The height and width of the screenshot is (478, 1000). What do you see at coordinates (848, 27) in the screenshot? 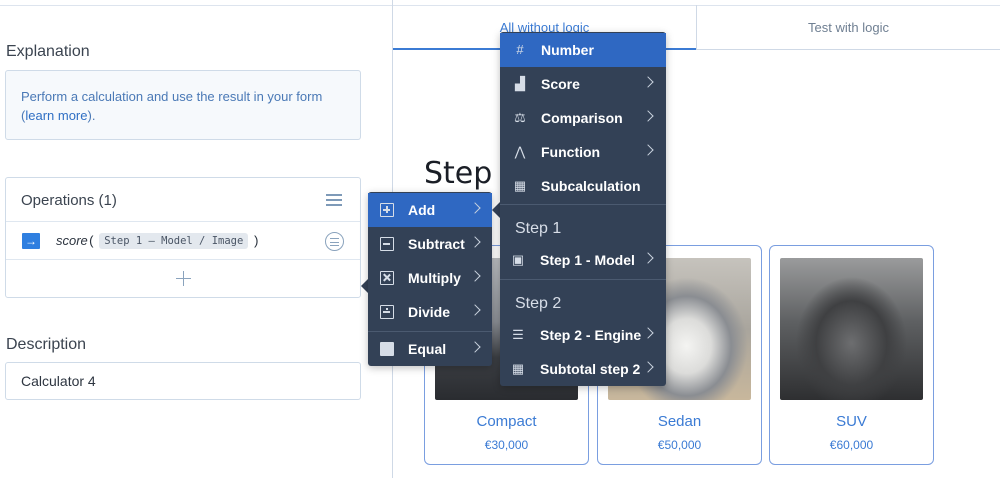
I see `tab-test-with-logic: Test with logic` at bounding box center [848, 27].